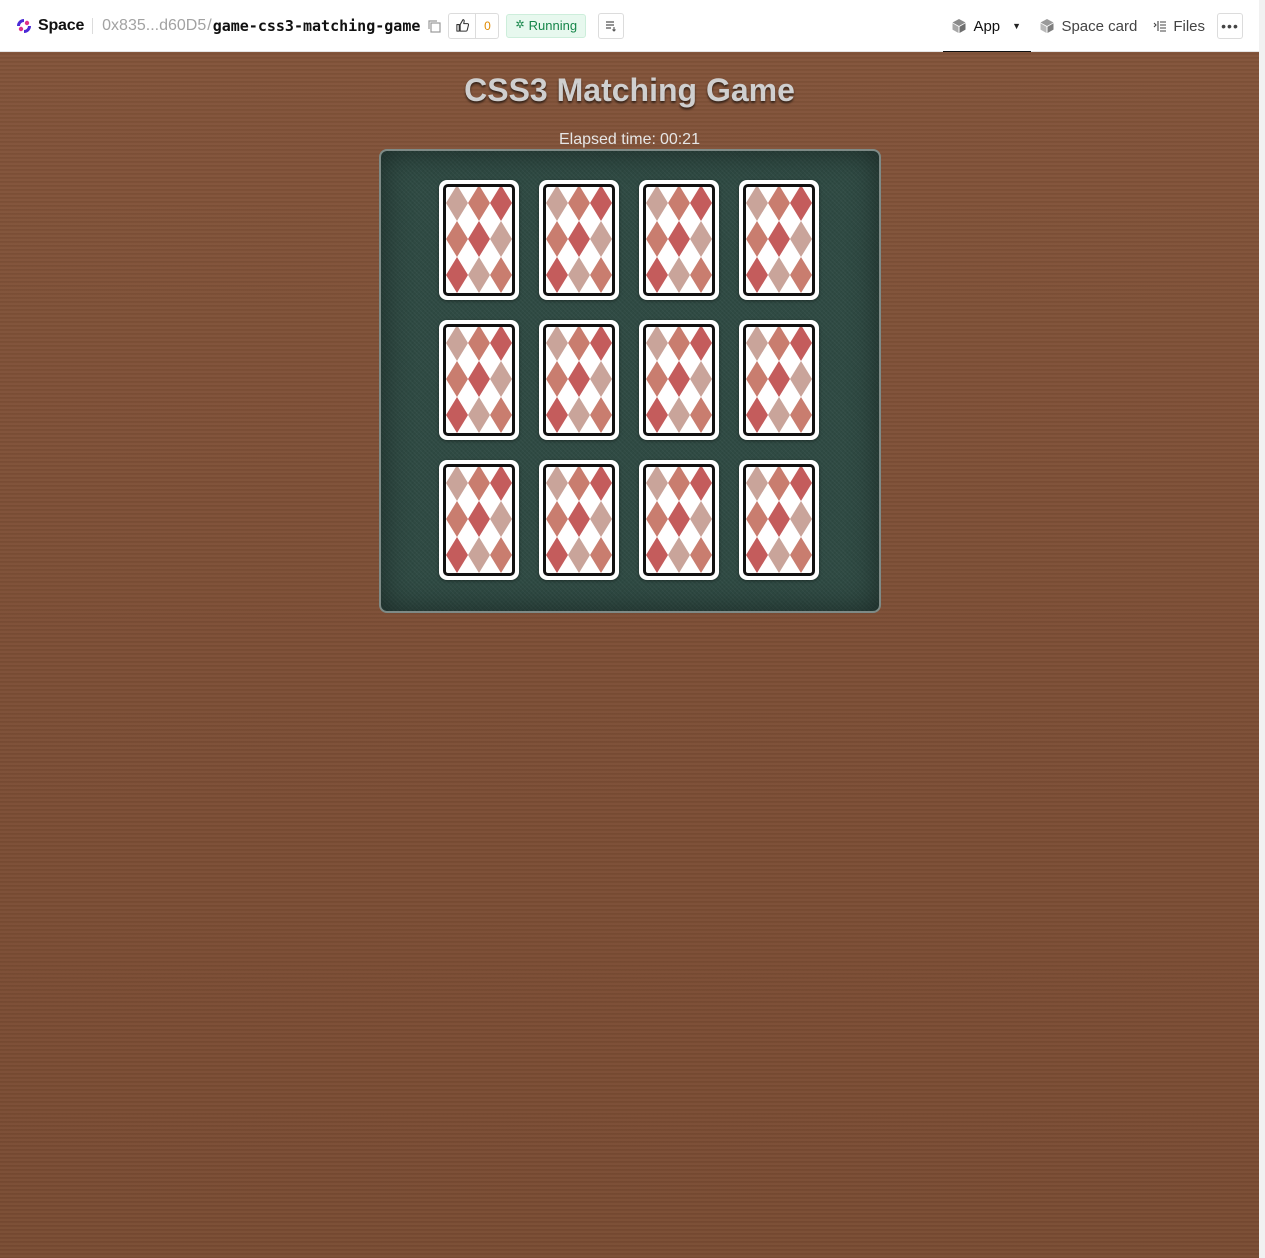 This screenshot has height=1258, width=1265. I want to click on like-button, so click(463, 25).